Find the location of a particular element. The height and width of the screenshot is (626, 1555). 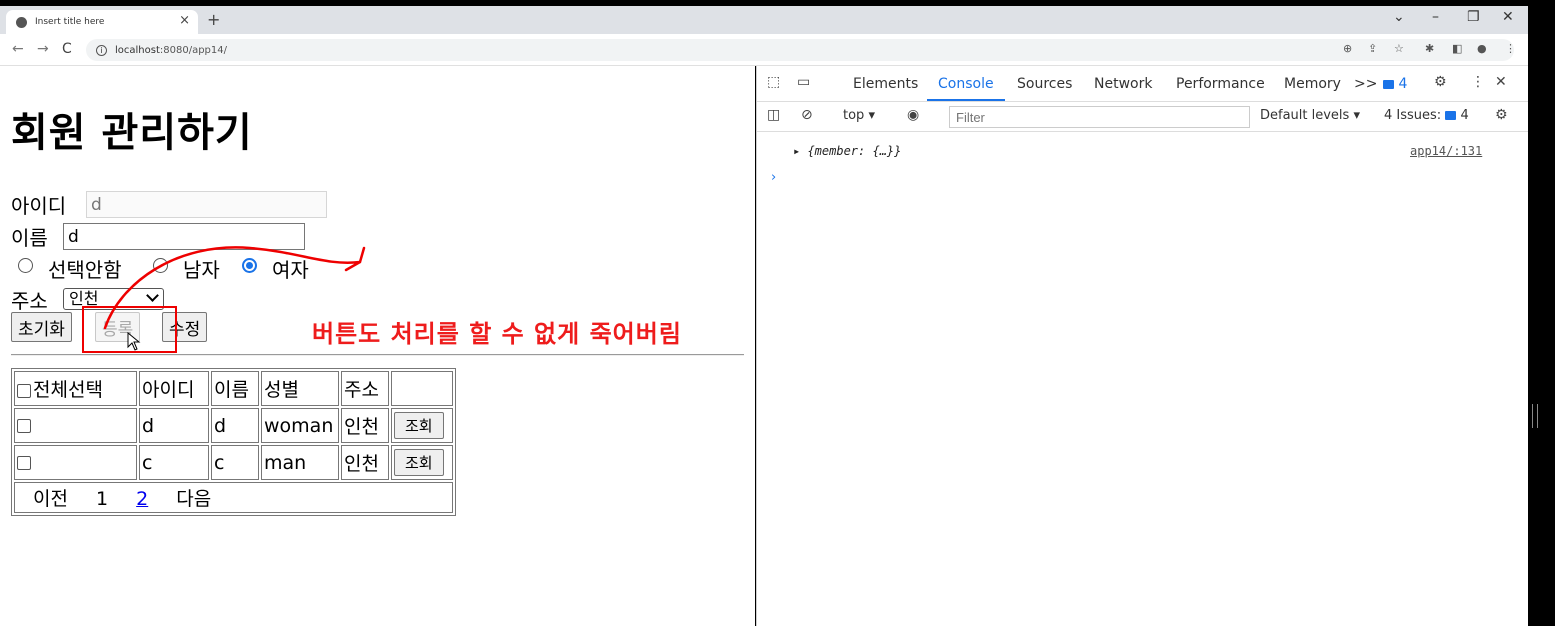

message-icon is located at coordinates (1388, 84).